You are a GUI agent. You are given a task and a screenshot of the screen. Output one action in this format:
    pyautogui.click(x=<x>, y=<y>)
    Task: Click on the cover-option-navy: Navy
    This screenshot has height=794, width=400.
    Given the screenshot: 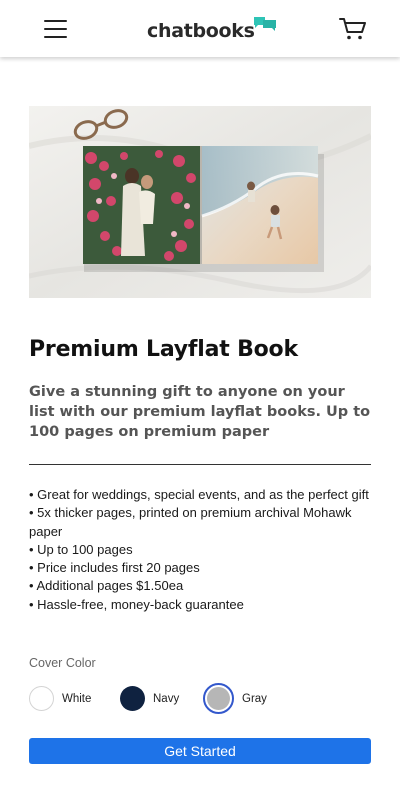 What is the action you would take?
    pyautogui.click(x=163, y=698)
    